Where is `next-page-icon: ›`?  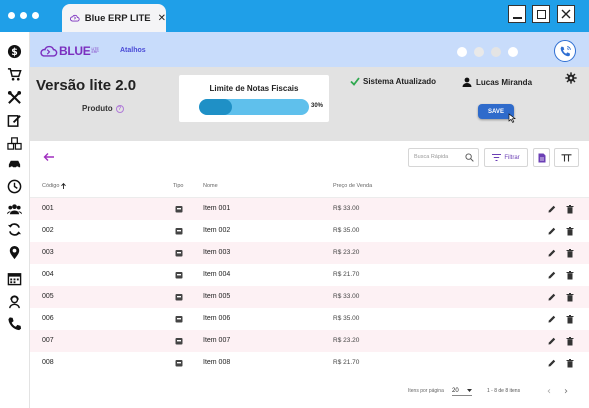 next-page-icon: › is located at coordinates (566, 391).